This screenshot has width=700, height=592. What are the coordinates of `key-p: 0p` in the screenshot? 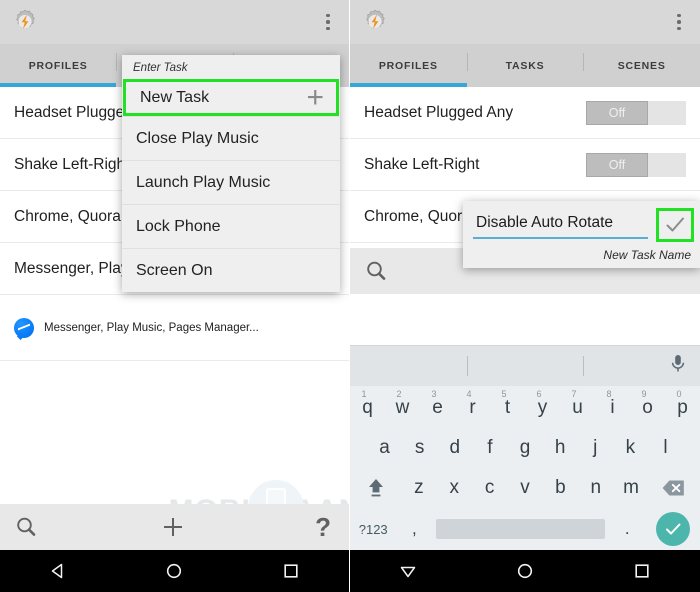 It's located at (682, 408).